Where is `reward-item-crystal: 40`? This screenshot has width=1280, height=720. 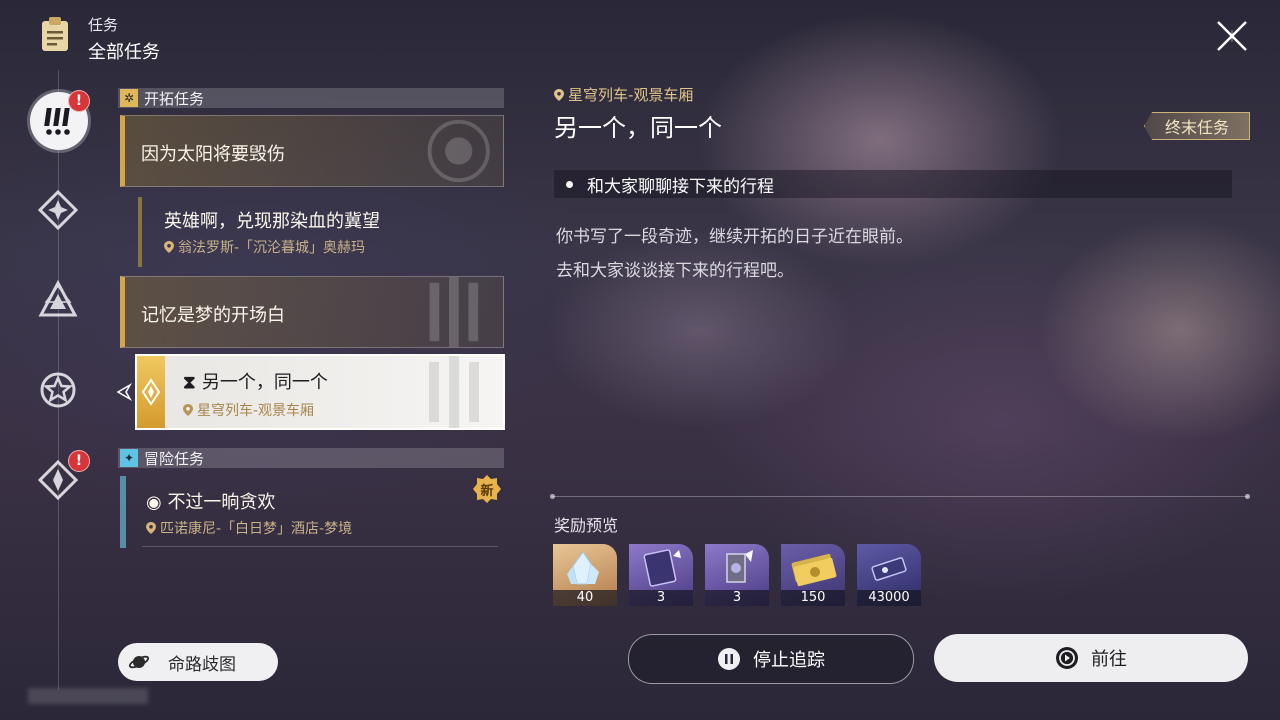 reward-item-crystal: 40 is located at coordinates (585, 575).